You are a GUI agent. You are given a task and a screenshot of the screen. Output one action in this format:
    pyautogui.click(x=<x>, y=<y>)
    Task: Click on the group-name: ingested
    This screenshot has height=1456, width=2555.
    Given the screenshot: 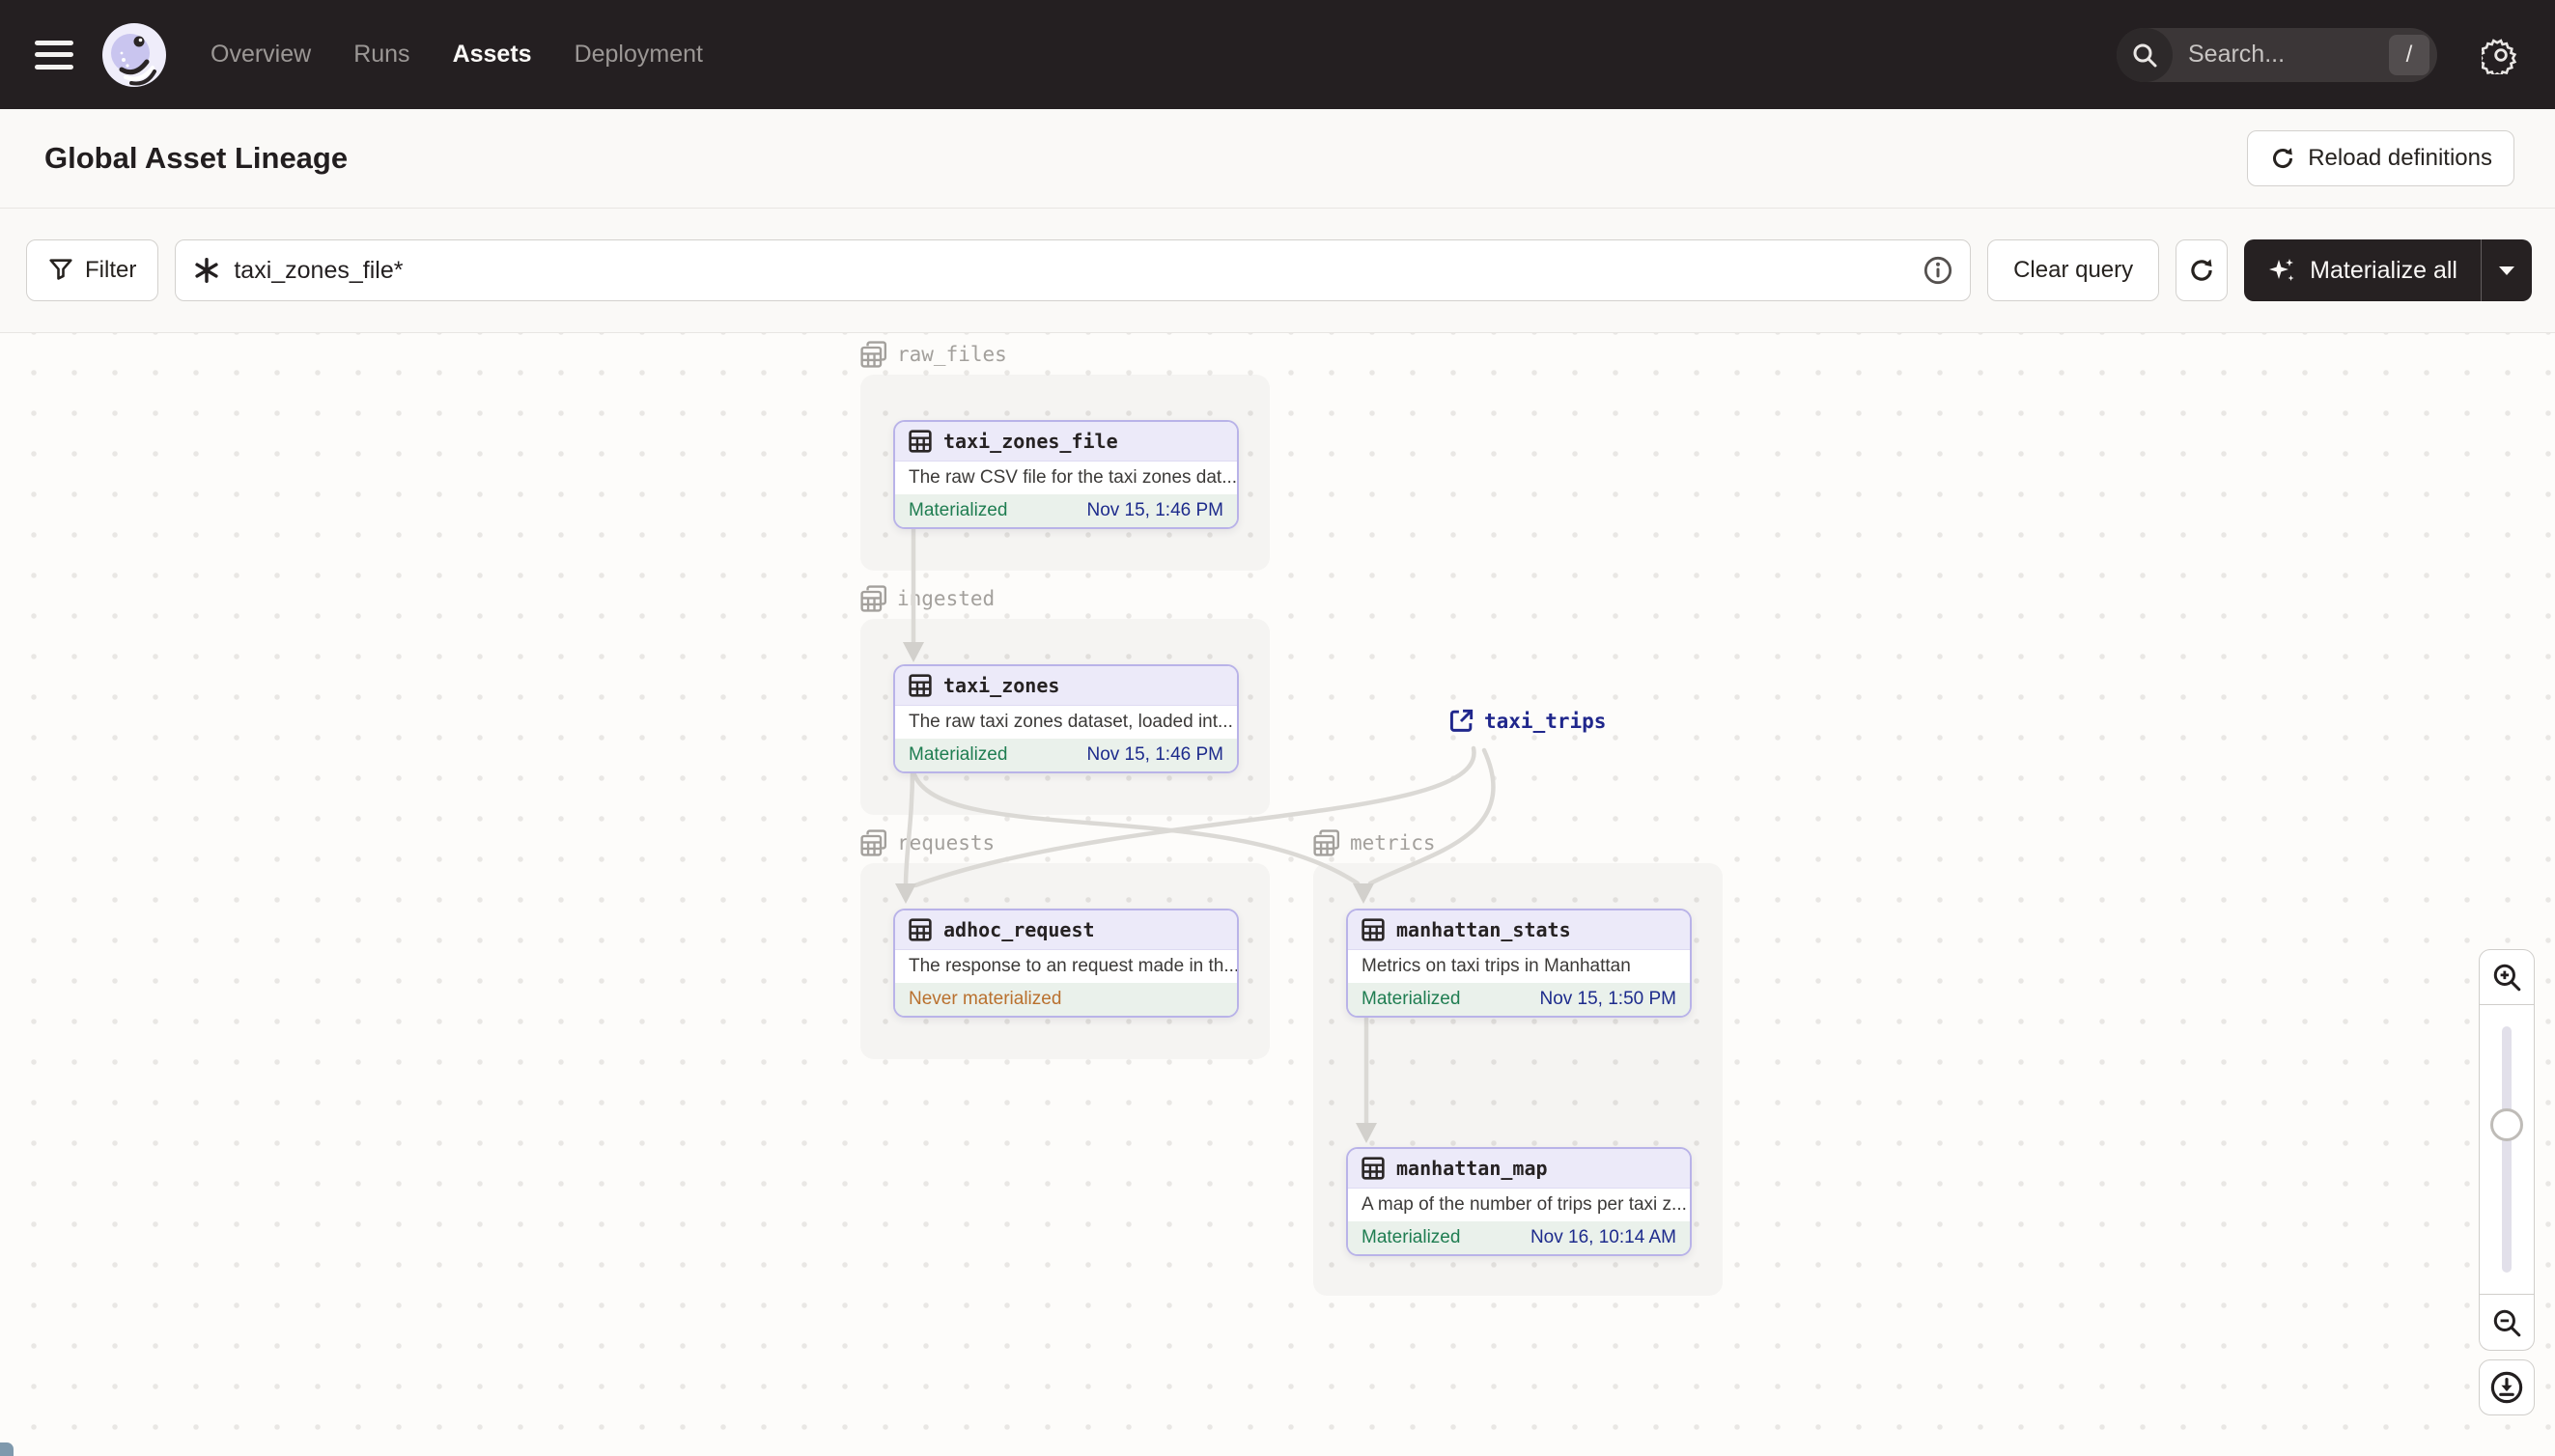 What is the action you would take?
    pyautogui.click(x=946, y=599)
    